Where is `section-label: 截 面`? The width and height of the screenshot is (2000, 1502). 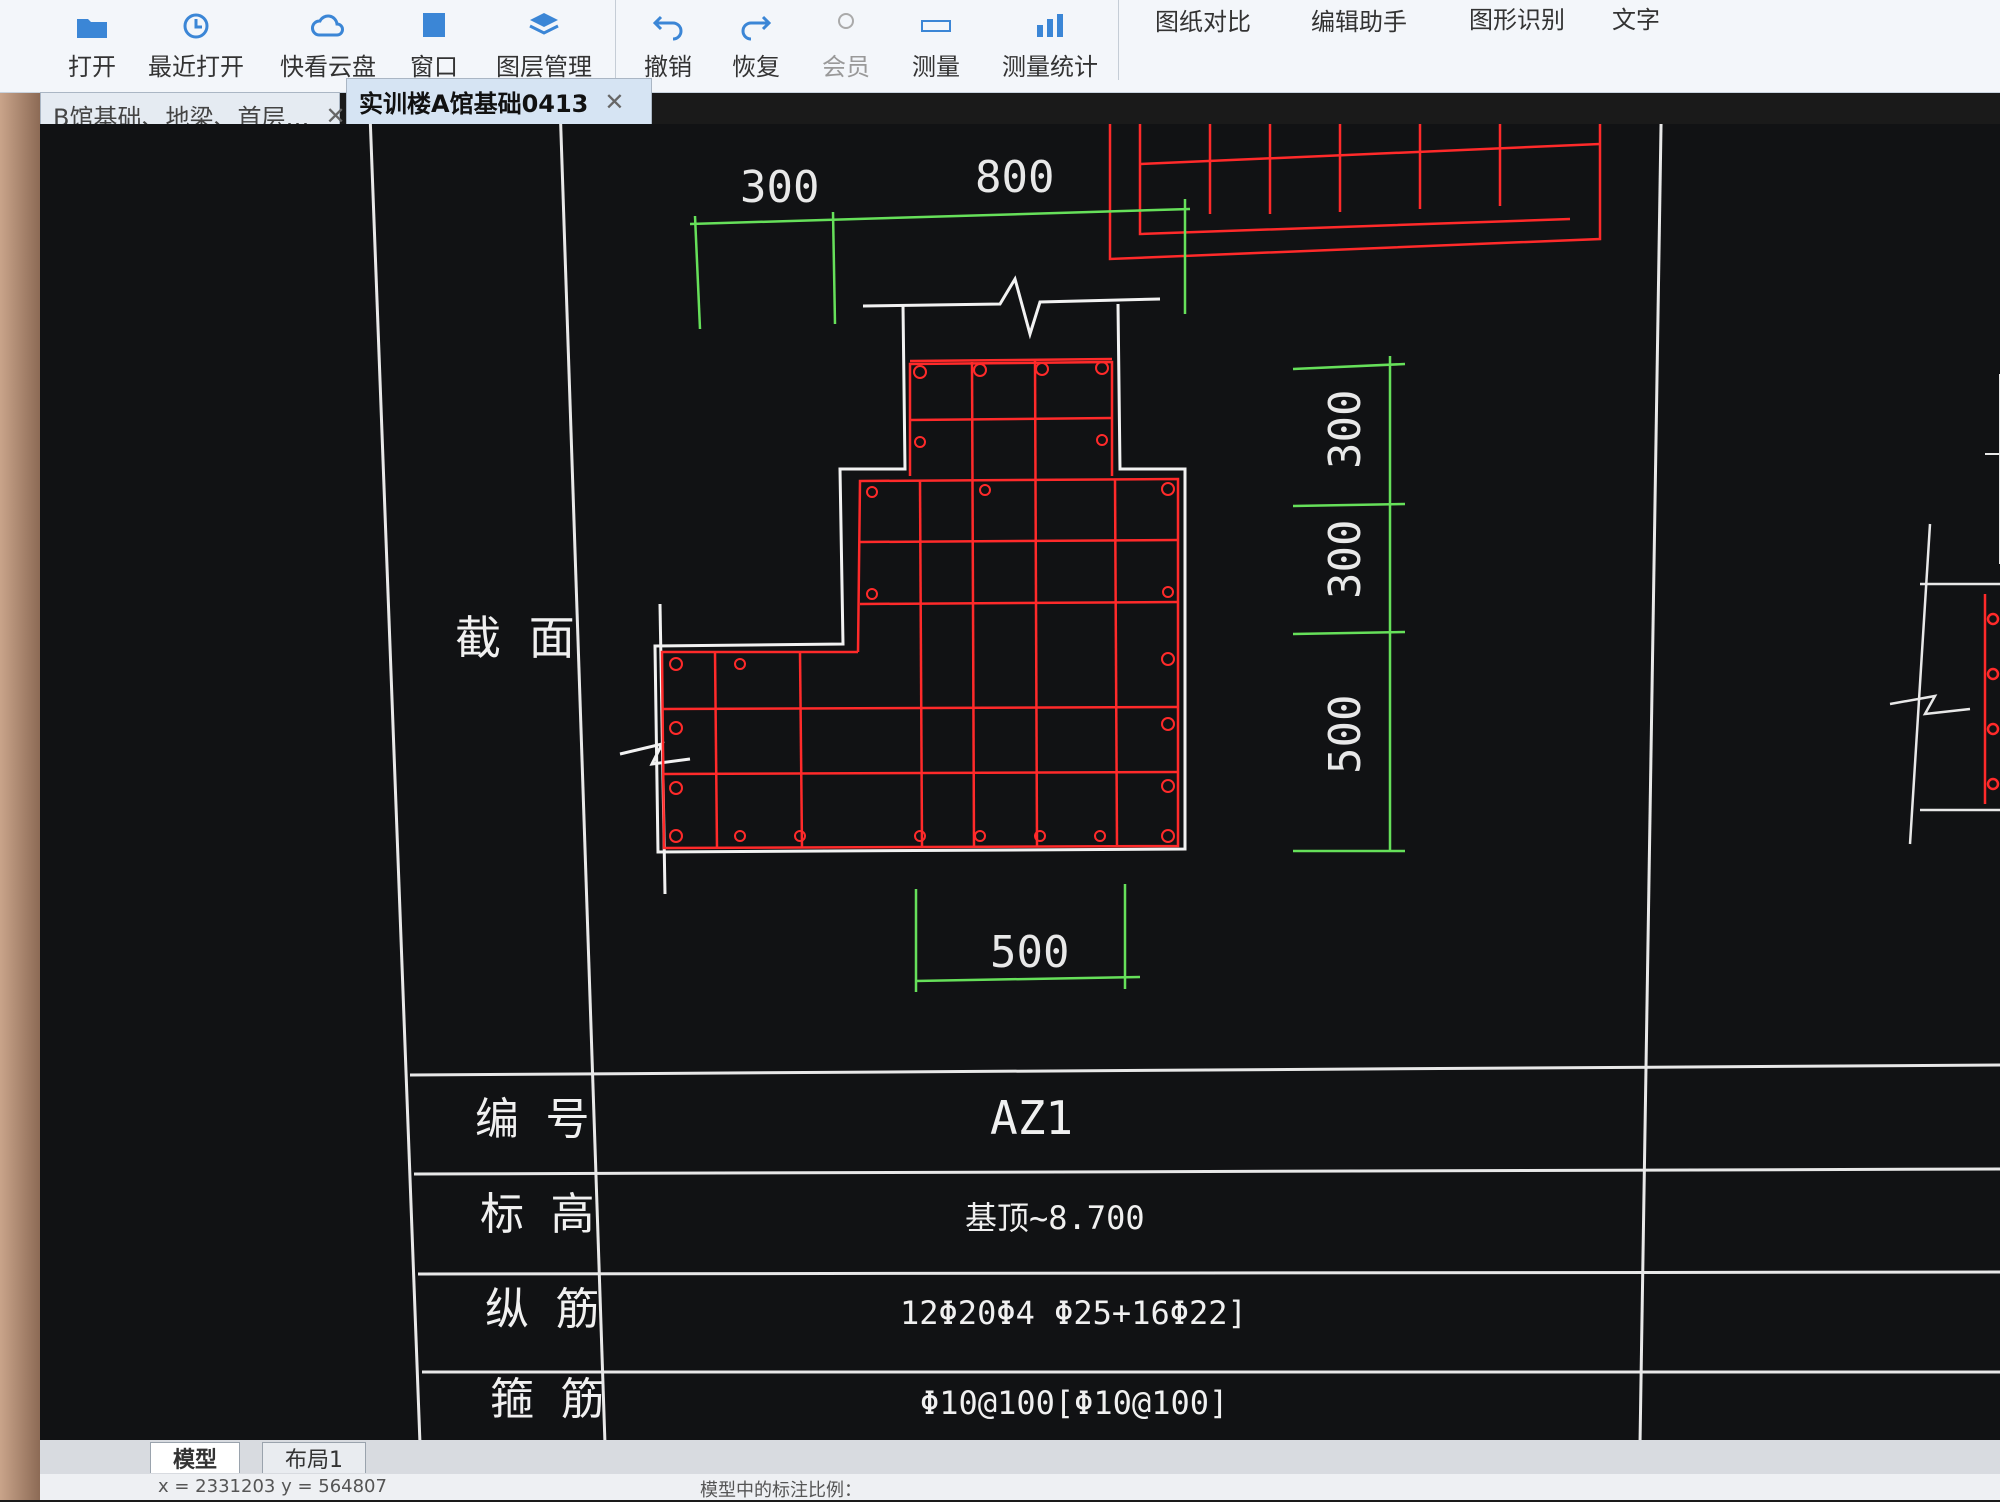
section-label: 截 面 is located at coordinates (515, 638).